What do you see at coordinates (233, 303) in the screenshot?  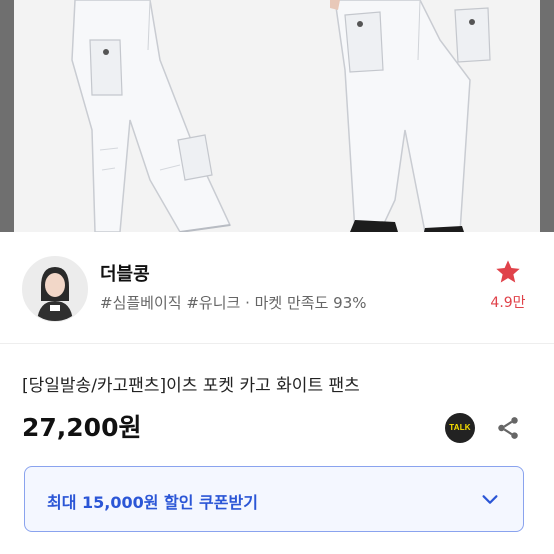 I see `seller-tags: #심플베이직 #유니크 · 마켓 만족도 93%` at bounding box center [233, 303].